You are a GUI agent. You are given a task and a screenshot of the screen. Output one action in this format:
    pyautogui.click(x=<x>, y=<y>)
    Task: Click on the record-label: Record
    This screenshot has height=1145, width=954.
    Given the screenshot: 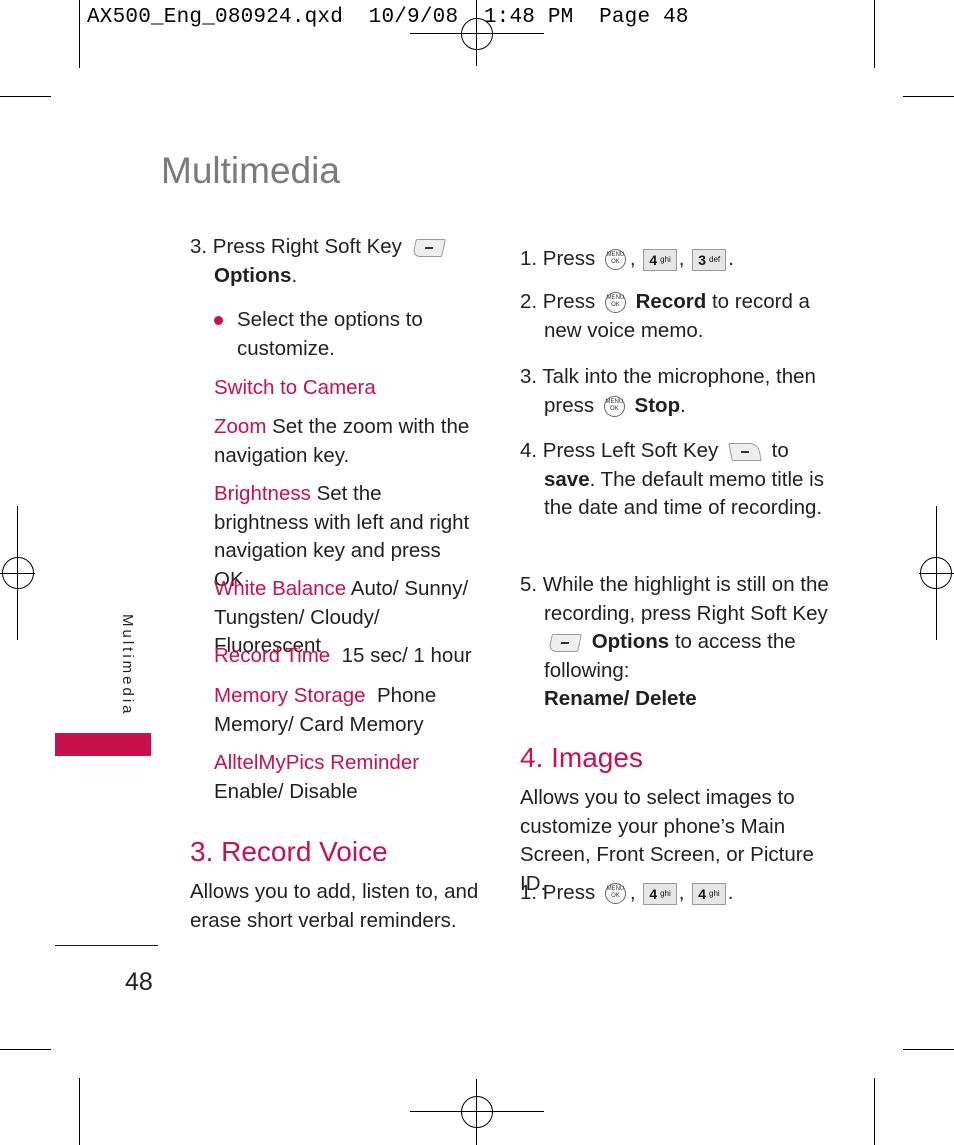 What is the action you would take?
    pyautogui.click(x=671, y=301)
    